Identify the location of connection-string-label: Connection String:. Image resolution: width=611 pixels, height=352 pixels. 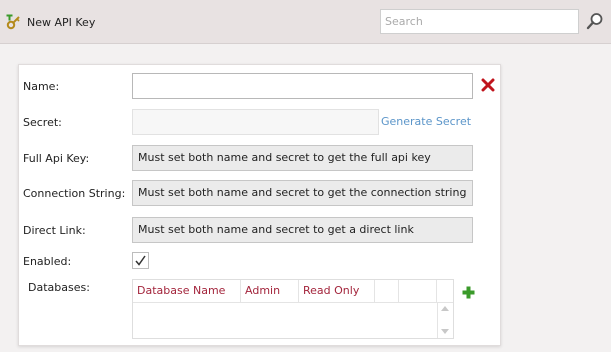
(74, 193).